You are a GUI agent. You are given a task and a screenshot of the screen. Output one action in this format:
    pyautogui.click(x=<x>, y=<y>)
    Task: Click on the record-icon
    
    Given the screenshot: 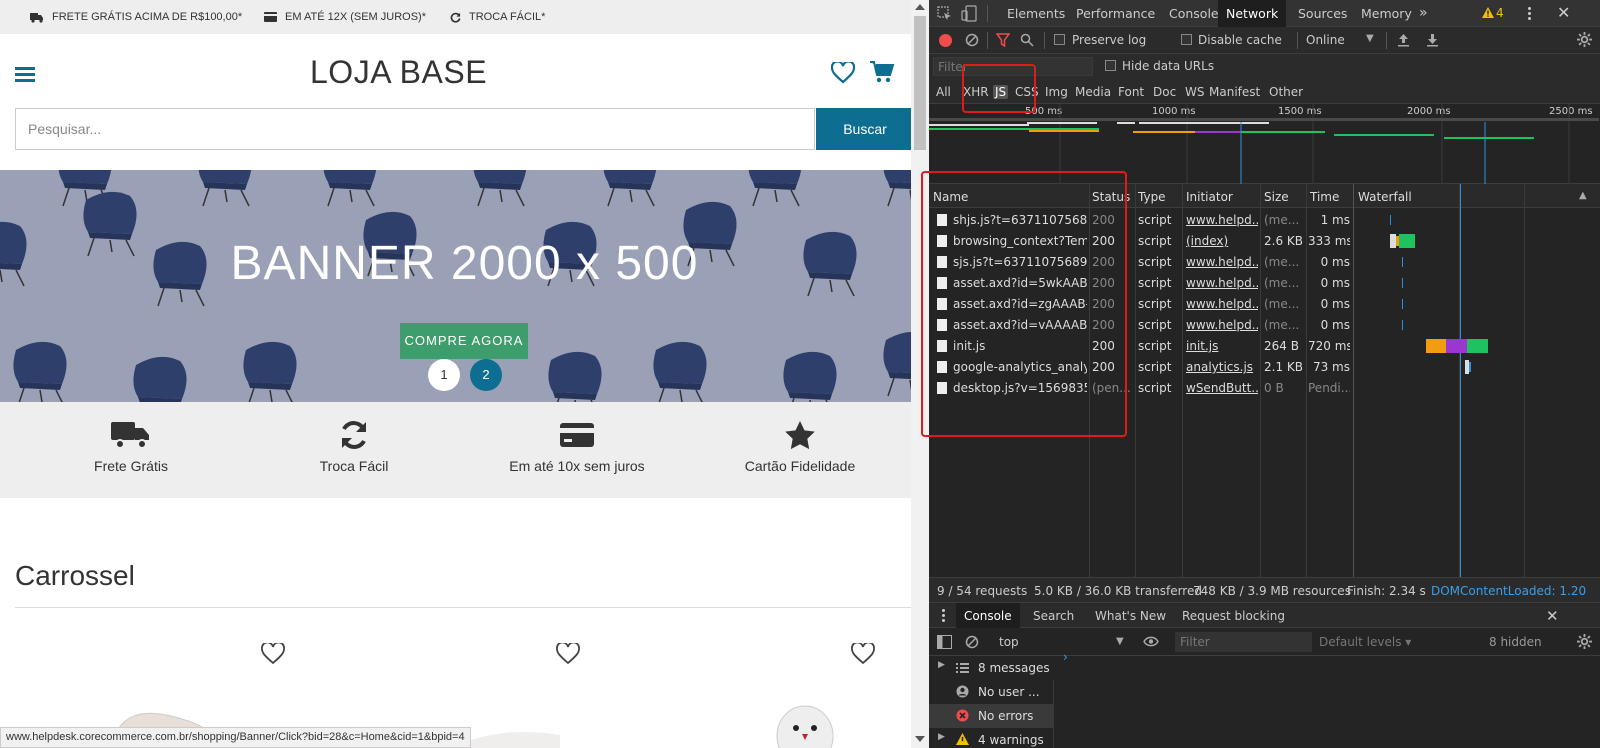 What is the action you would take?
    pyautogui.click(x=945, y=40)
    